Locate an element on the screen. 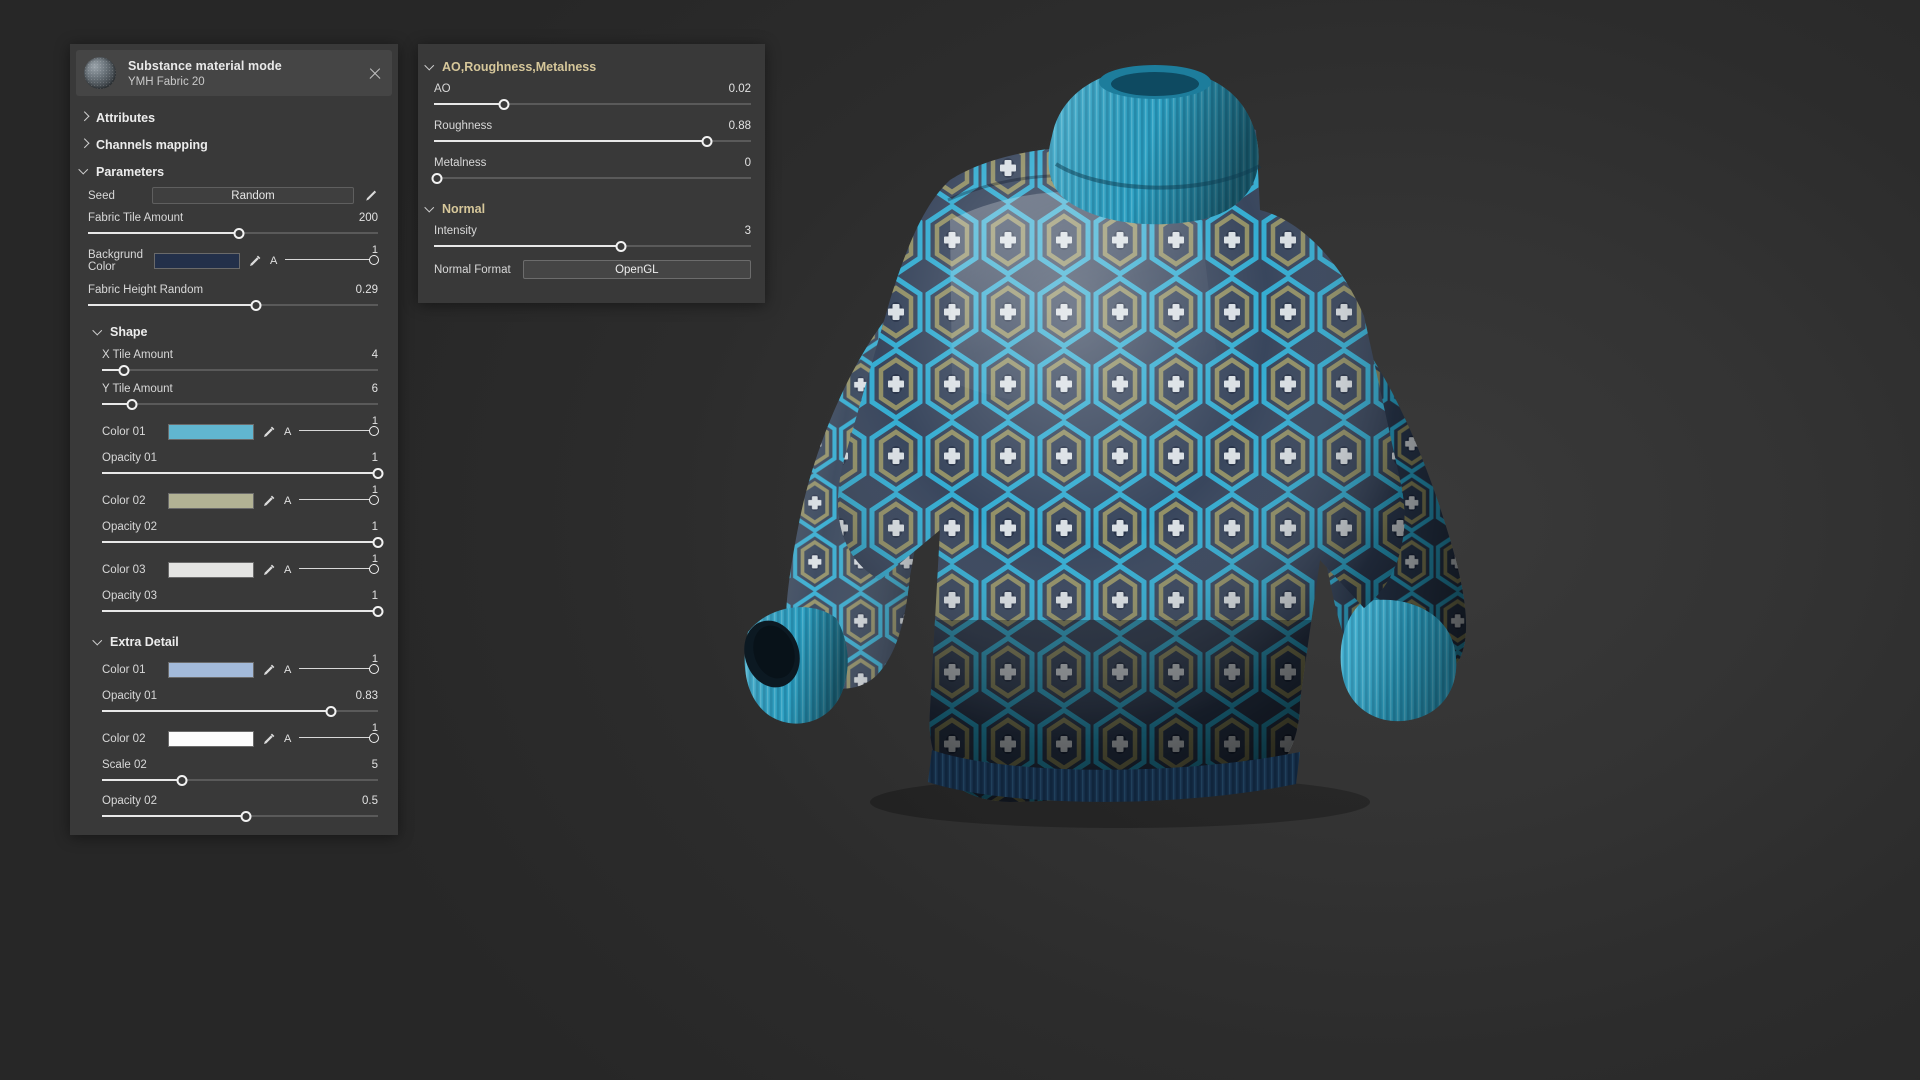 The height and width of the screenshot is (1080, 1920). seed-value: Random is located at coordinates (253, 195).